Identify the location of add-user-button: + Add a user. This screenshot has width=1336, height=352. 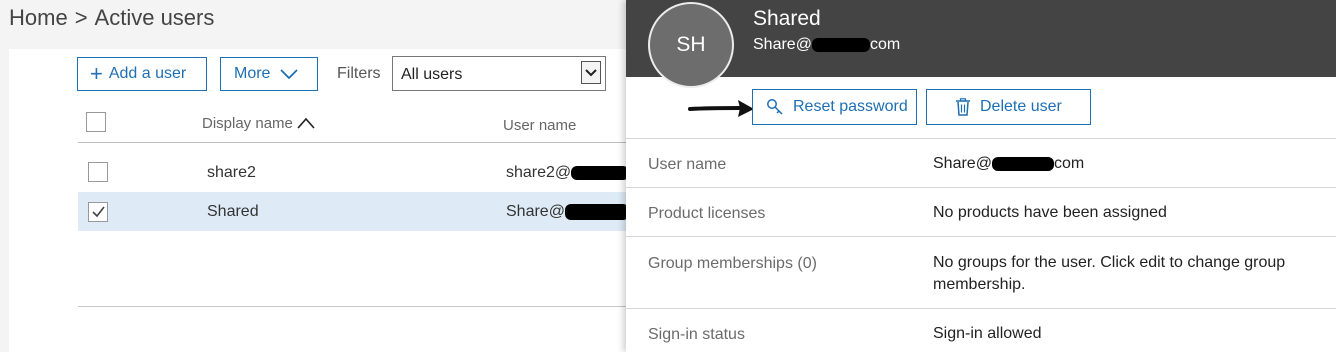
(142, 74).